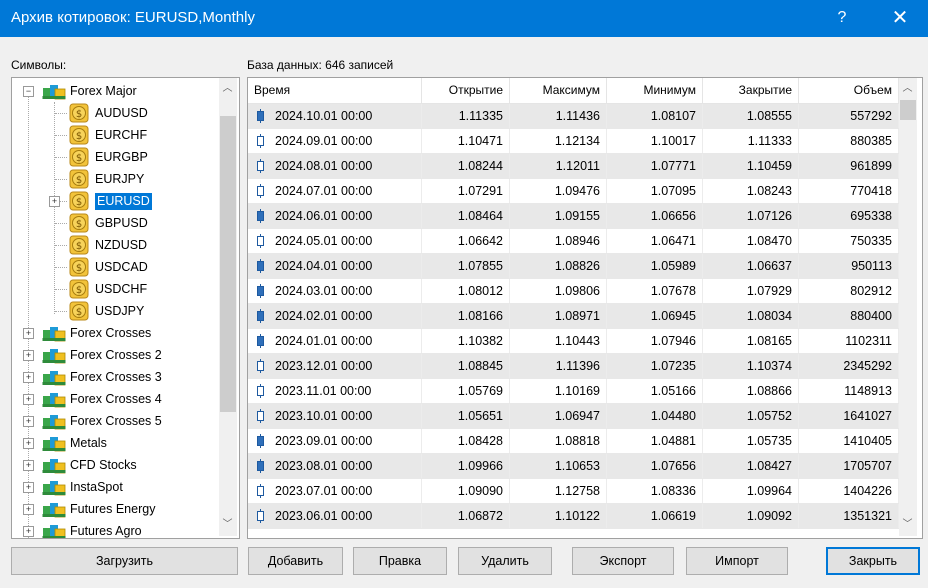  Describe the element at coordinates (114, 421) in the screenshot. I see `tree-group-forex-crosses-5: + Forex Crosses 5` at that location.